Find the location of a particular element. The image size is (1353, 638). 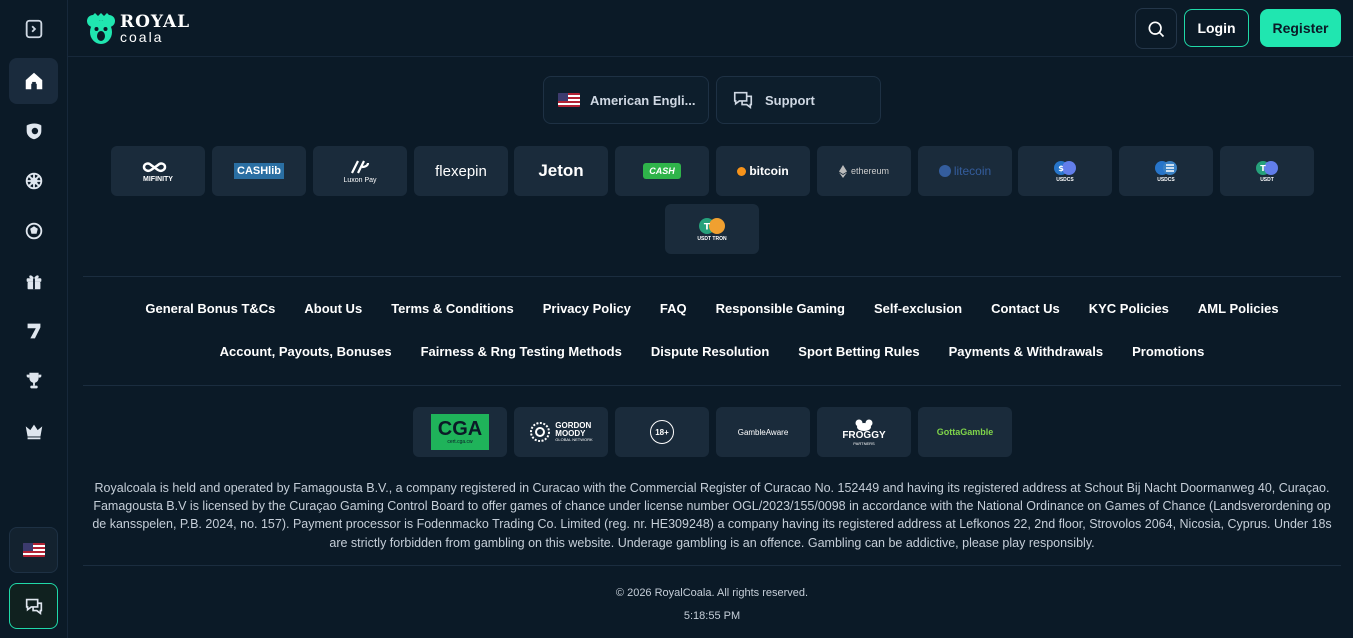

payment-usdt-tron: T USDT TRON is located at coordinates (712, 229).